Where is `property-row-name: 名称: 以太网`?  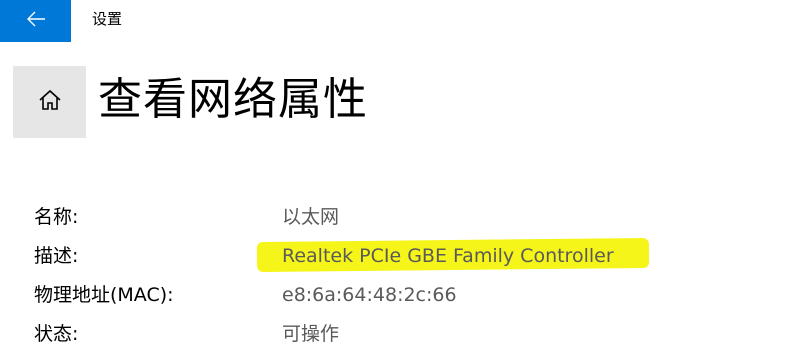 property-row-name: 名称: 以太网 is located at coordinates (404, 217).